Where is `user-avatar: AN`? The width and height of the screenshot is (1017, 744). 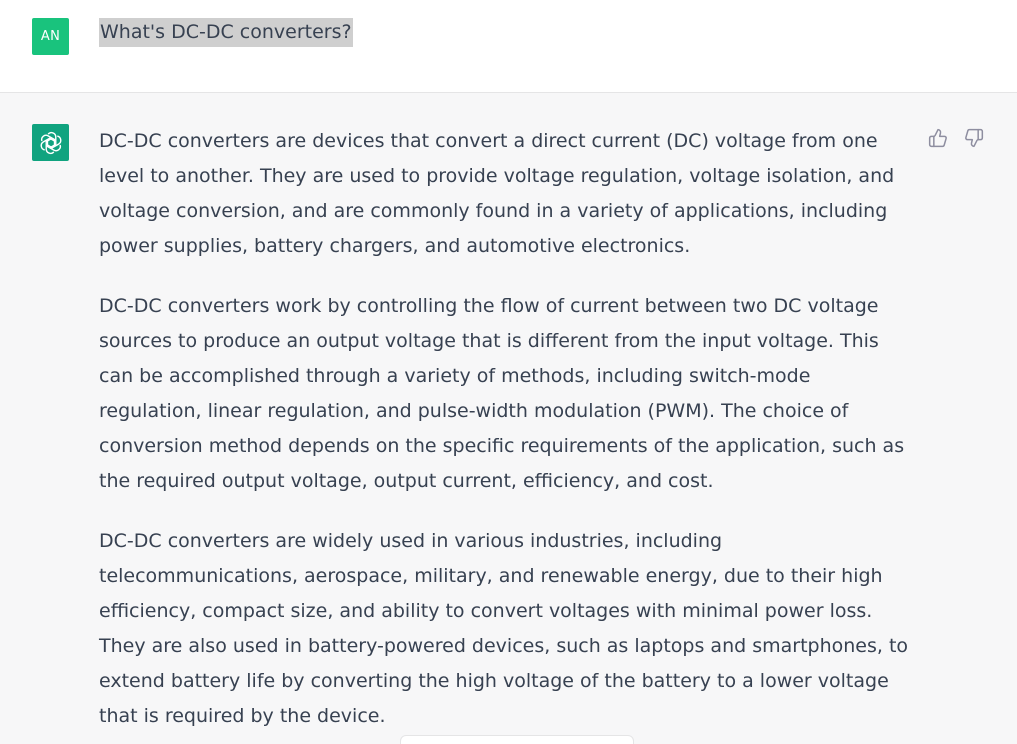 user-avatar: AN is located at coordinates (50, 36).